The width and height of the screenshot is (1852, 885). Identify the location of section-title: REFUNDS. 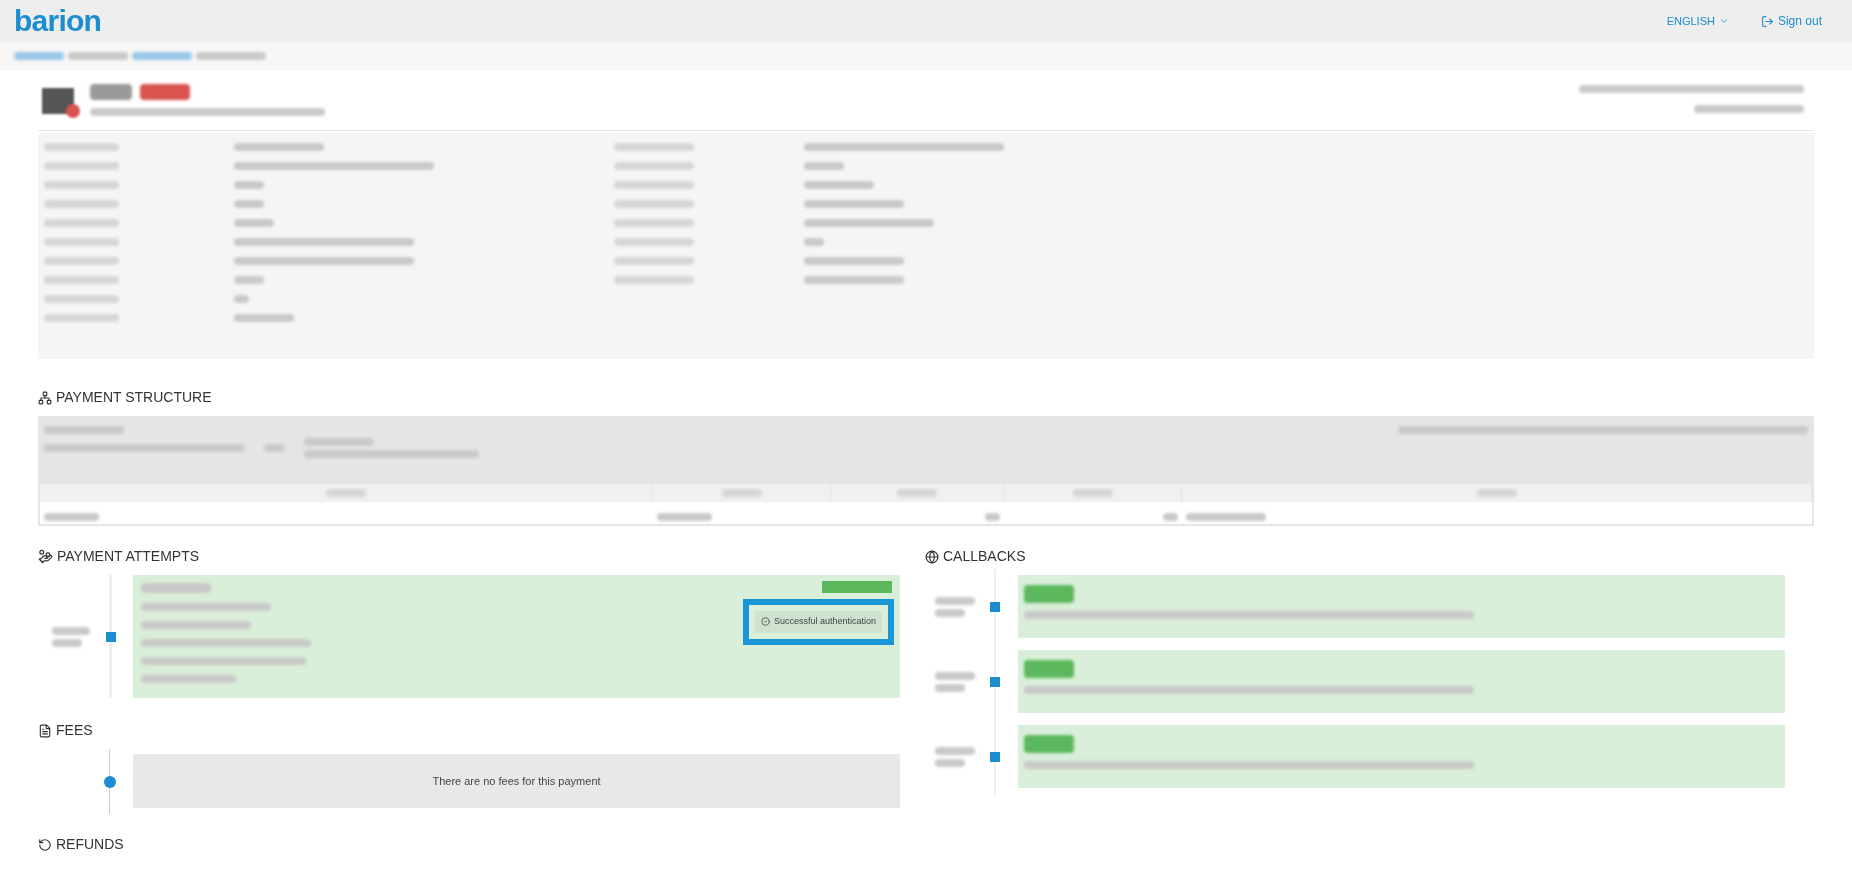
(90, 844).